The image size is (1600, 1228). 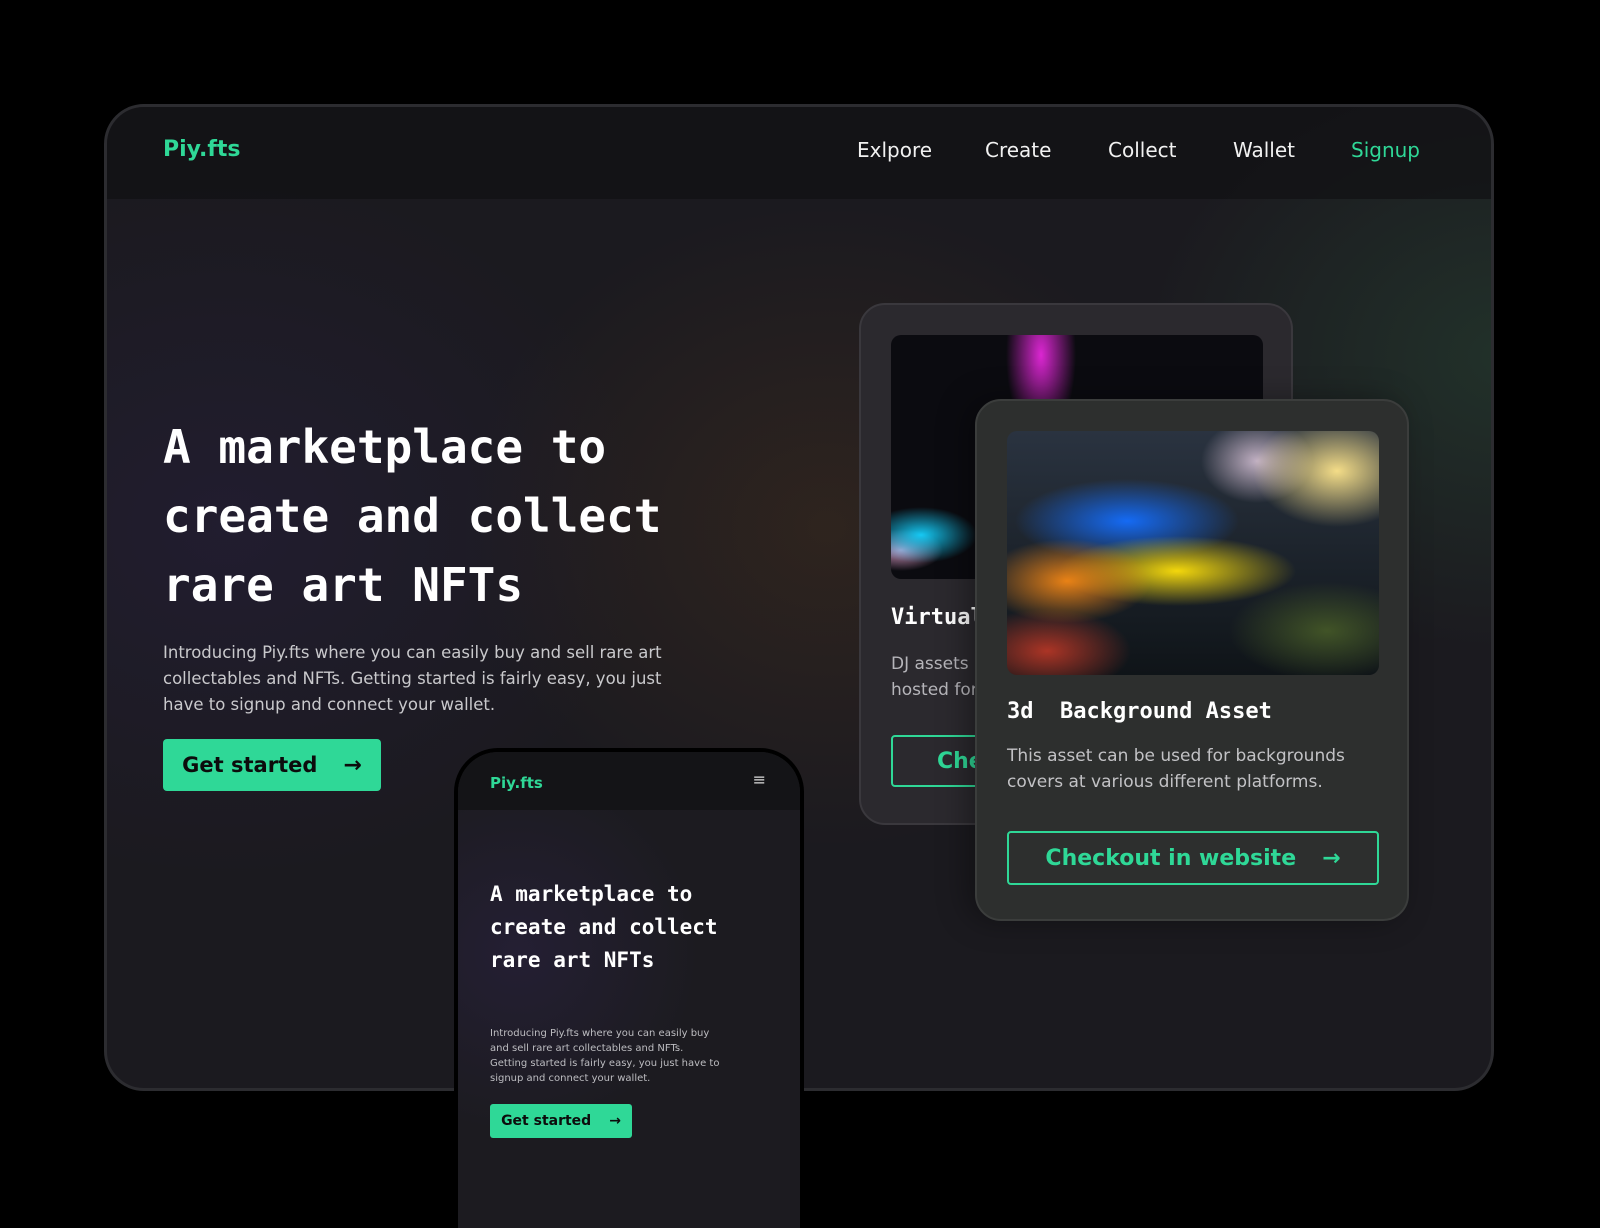 I want to click on card-title: 3d Background Asset, so click(x=1139, y=711).